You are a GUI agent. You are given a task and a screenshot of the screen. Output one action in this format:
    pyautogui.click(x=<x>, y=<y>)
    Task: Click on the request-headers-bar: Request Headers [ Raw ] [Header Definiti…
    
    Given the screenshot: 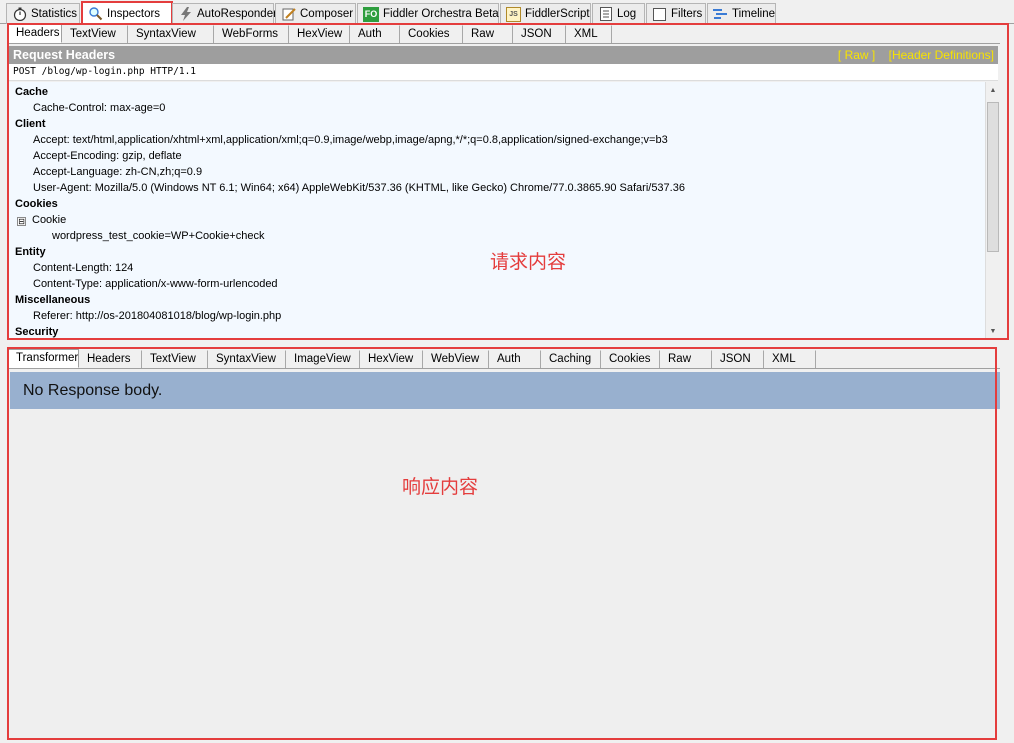 What is the action you would take?
    pyautogui.click(x=503, y=55)
    